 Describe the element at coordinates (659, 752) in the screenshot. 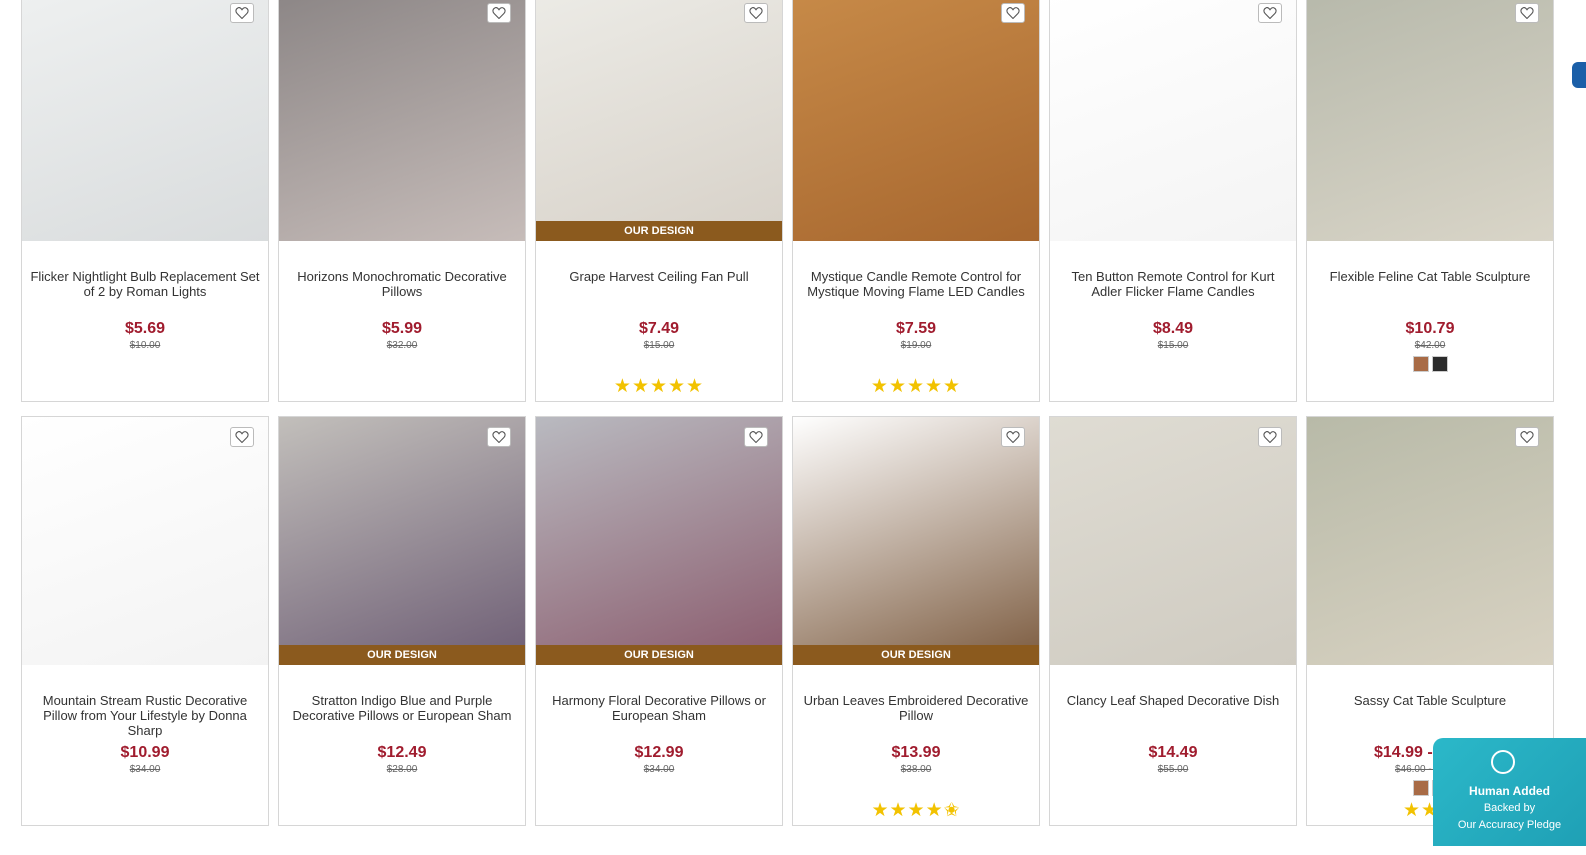

I see `product-price: $12.99` at that location.